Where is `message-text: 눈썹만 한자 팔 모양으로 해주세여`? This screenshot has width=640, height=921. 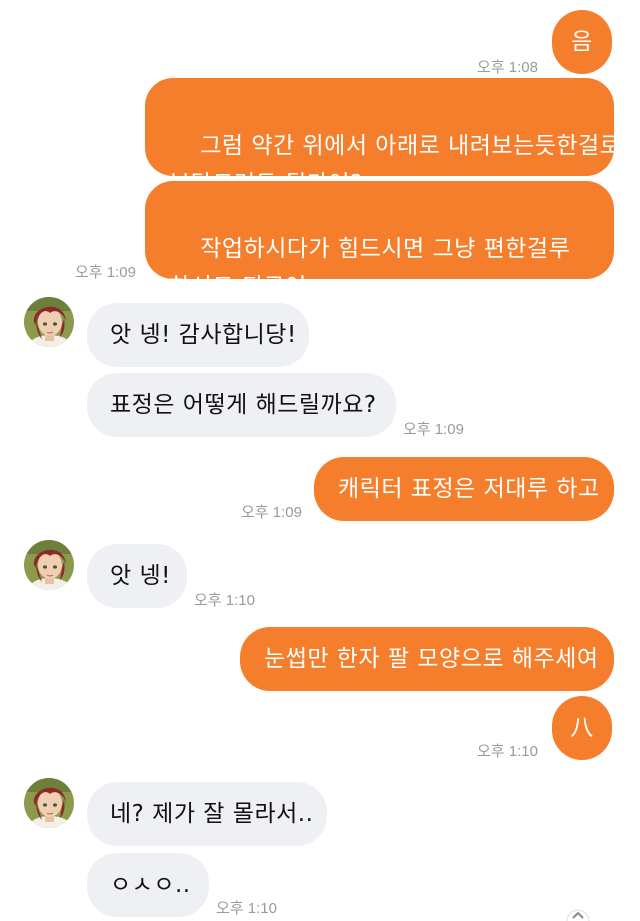 message-text: 눈썹만 한자 팔 모양으로 해주세여 is located at coordinates (431, 659).